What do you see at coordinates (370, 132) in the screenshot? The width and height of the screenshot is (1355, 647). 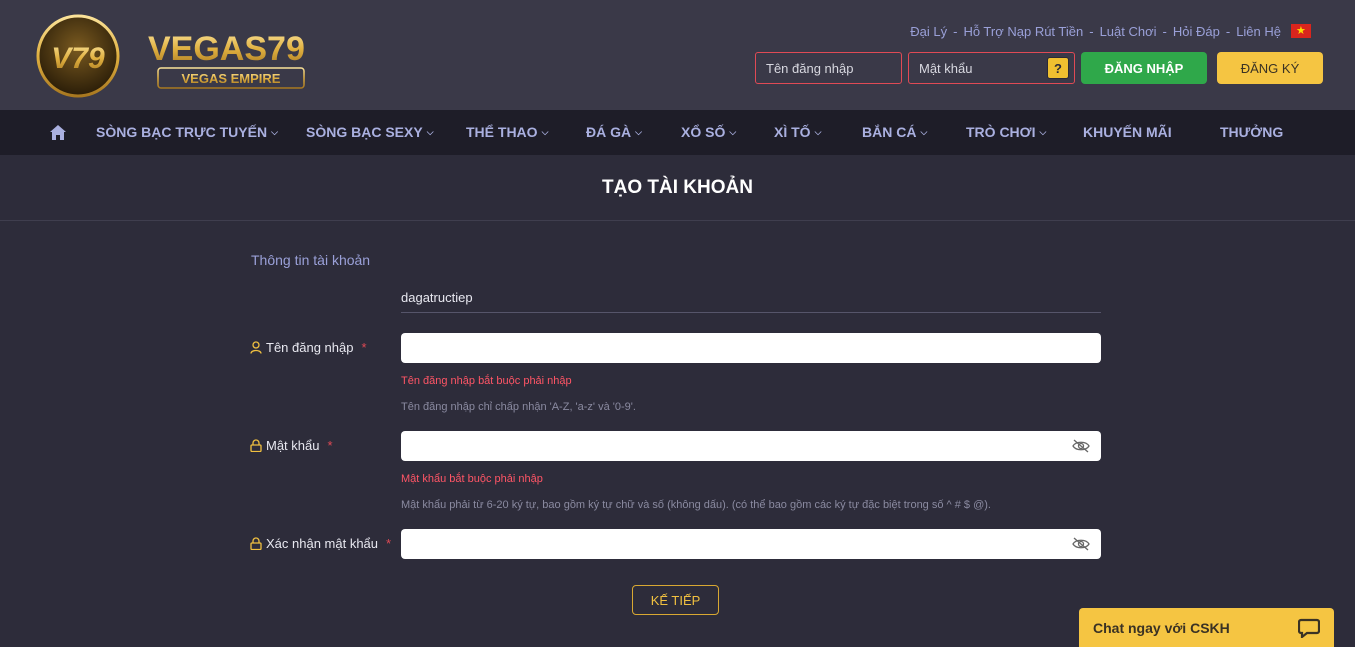 I see `nav-item-sexy-casino: SÒNG BẠC SEXY ⌵` at bounding box center [370, 132].